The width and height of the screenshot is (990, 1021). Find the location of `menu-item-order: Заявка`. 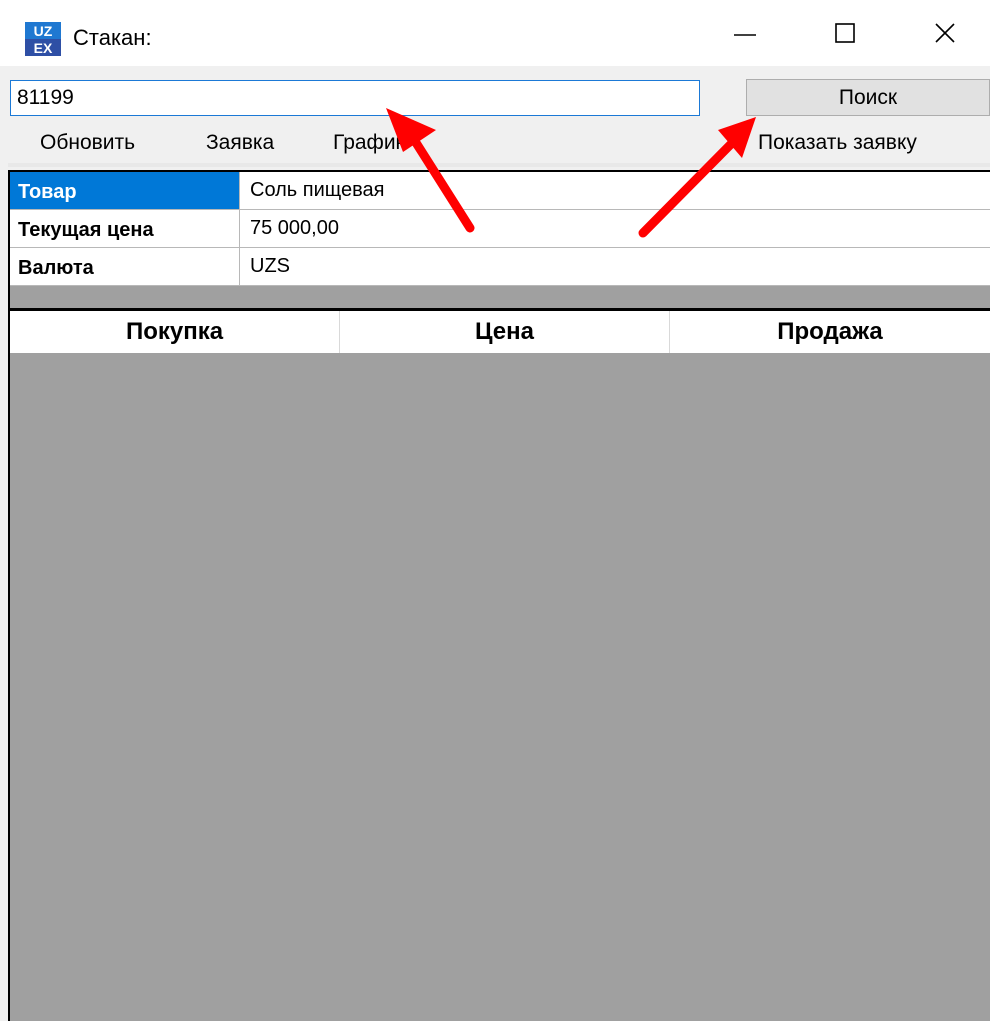

menu-item-order: Заявка is located at coordinates (240, 143).